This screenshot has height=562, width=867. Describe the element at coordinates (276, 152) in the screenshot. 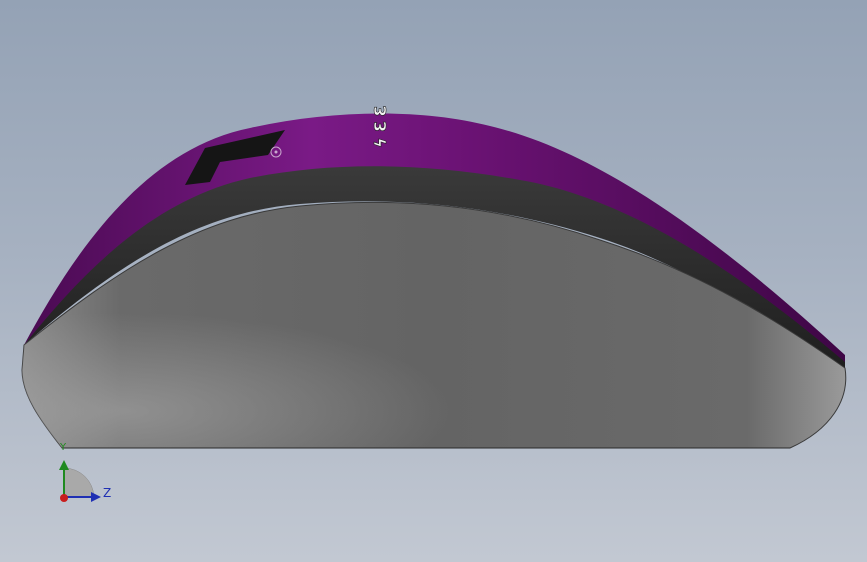

I see `logo-emboss-dot` at that location.